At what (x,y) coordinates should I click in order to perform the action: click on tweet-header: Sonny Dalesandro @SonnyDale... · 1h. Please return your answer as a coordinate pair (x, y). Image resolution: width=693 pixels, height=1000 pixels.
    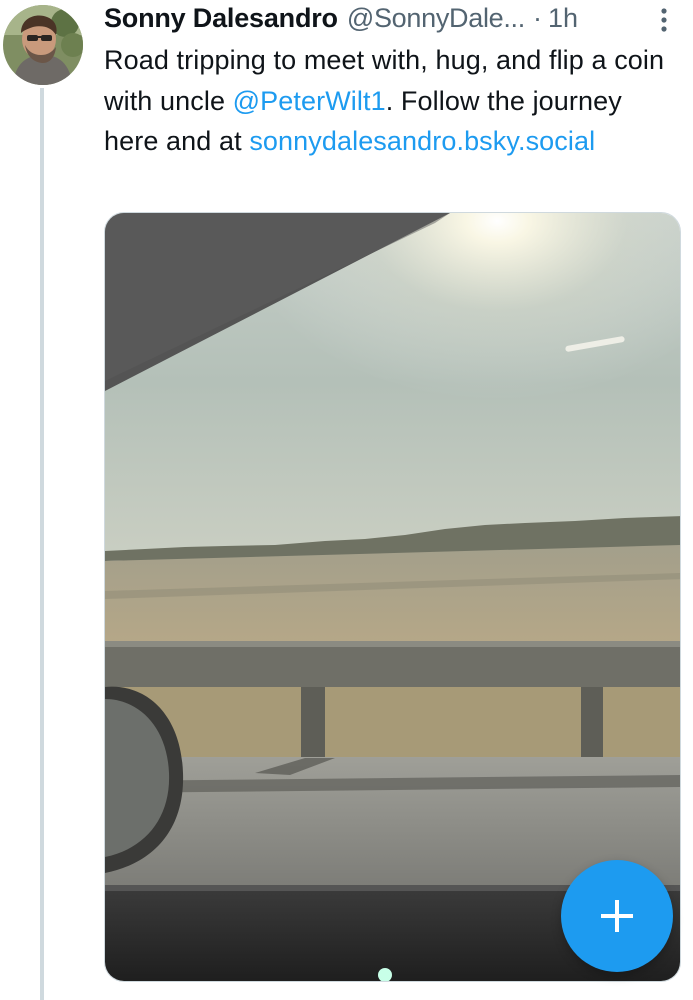
    Looking at the image, I should click on (391, 18).